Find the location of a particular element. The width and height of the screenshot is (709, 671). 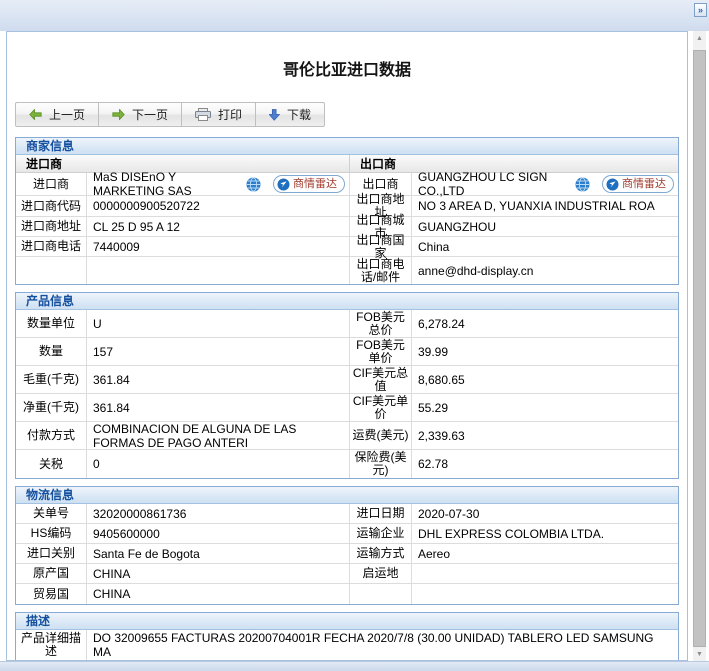

empty-cell is located at coordinates (182, 270).